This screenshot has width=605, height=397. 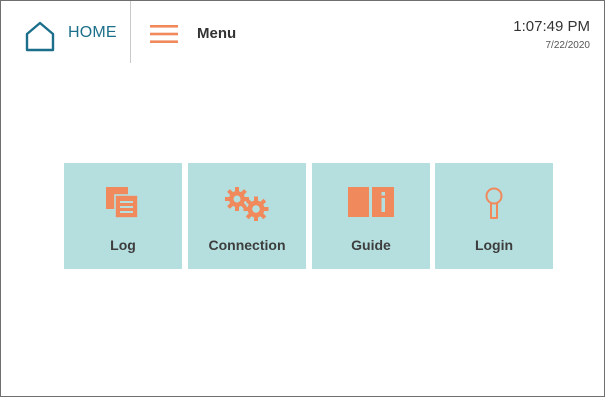 I want to click on tile-log: Log, so click(x=123, y=216).